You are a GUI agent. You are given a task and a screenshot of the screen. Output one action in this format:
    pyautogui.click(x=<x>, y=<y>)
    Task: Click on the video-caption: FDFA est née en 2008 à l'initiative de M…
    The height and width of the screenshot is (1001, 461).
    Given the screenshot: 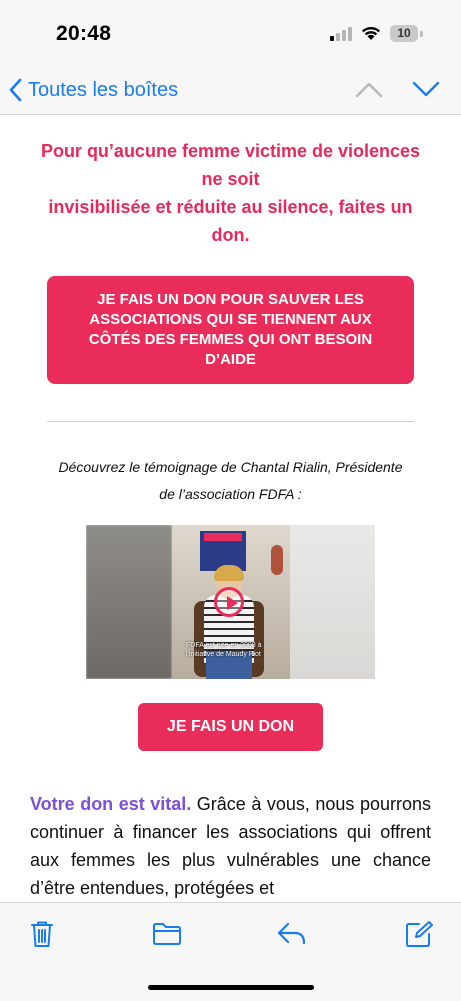 What is the action you would take?
    pyautogui.click(x=224, y=650)
    